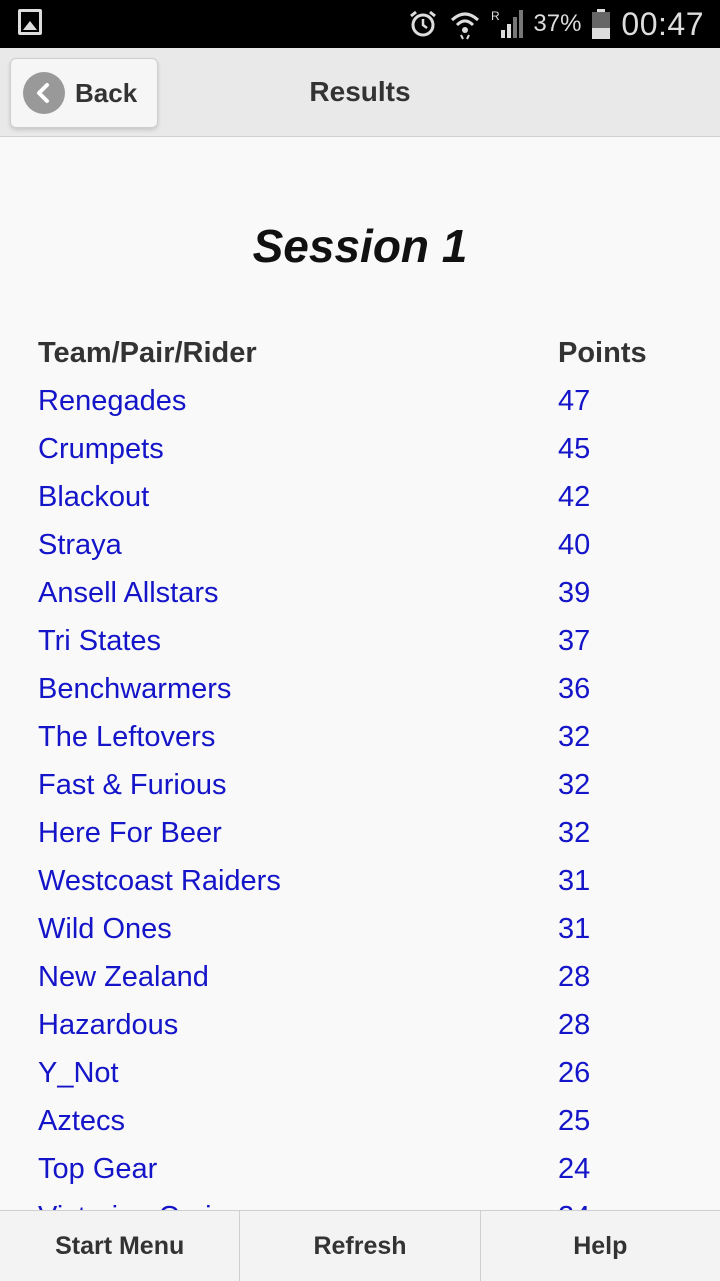  What do you see at coordinates (101, 449) in the screenshot?
I see `team-name-link: Crumpets` at bounding box center [101, 449].